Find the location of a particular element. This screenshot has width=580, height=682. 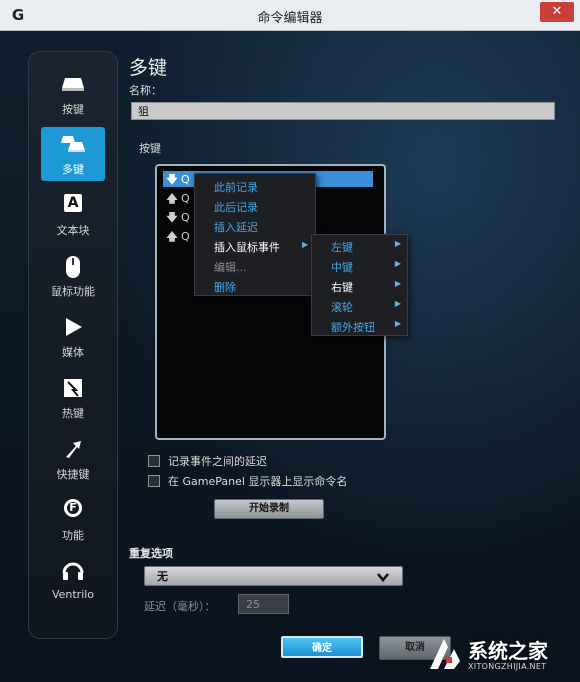

sidebar-item-label: 文本块 is located at coordinates (73, 230).